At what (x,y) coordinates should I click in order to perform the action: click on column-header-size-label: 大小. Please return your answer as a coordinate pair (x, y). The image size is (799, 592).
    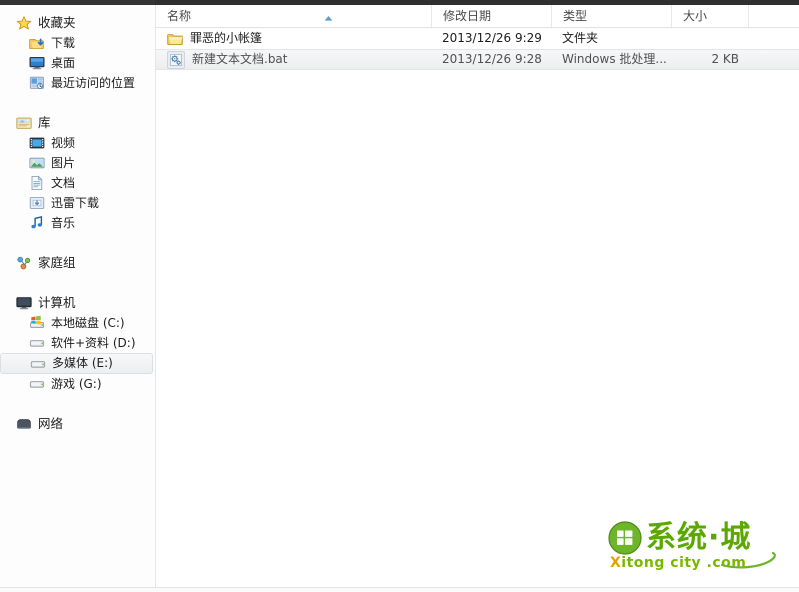
    Looking at the image, I should click on (695, 16).